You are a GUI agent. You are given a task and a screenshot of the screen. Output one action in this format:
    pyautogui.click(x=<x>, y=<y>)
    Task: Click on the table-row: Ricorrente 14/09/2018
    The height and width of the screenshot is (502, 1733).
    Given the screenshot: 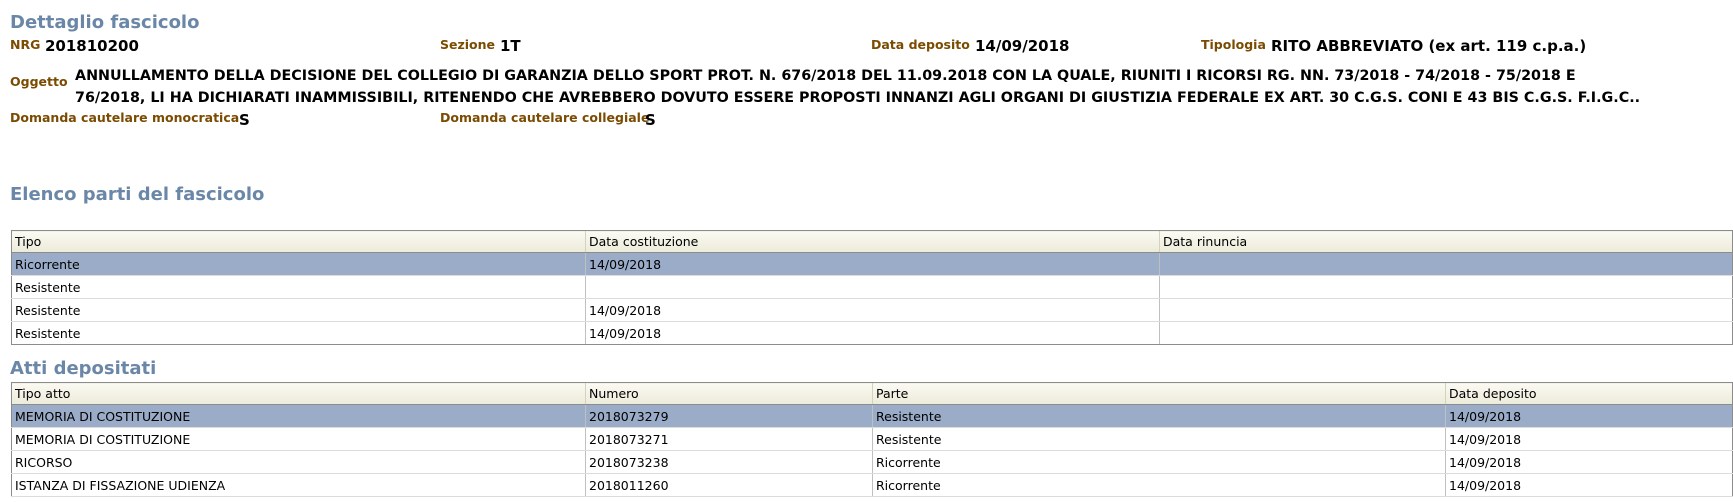 What is the action you would take?
    pyautogui.click(x=872, y=264)
    